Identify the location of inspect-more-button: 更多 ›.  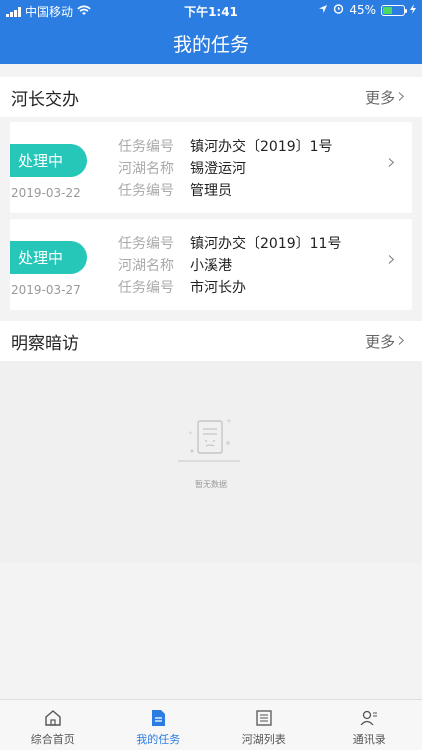
(385, 341).